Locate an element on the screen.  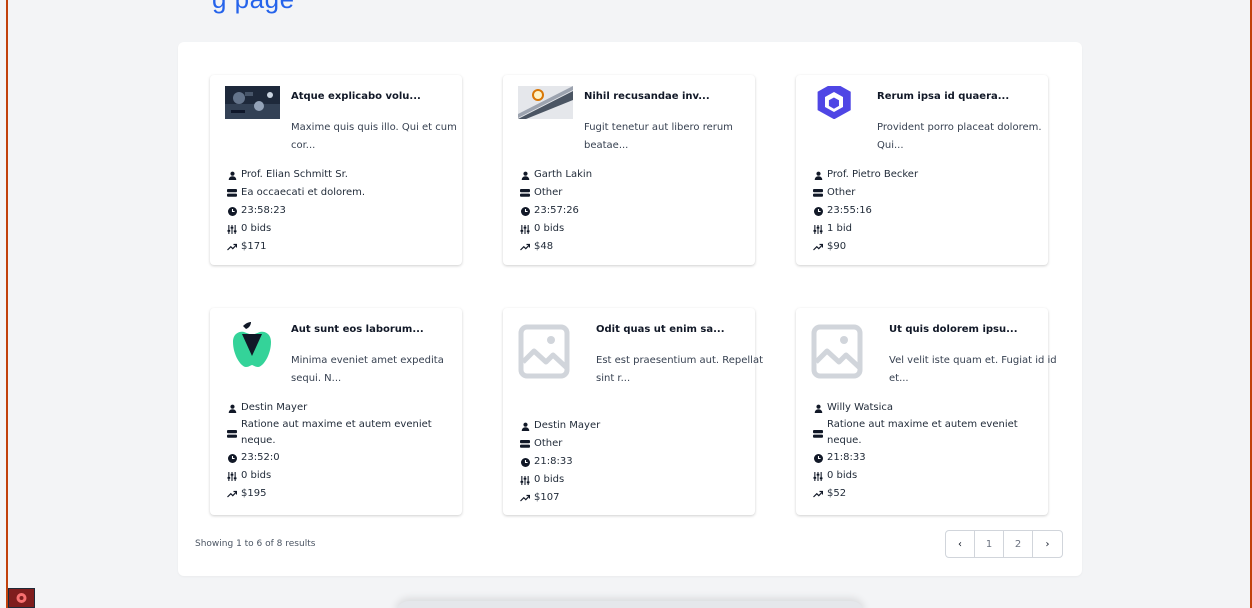
card-time-left: 23:55:16 is located at coordinates (849, 210).